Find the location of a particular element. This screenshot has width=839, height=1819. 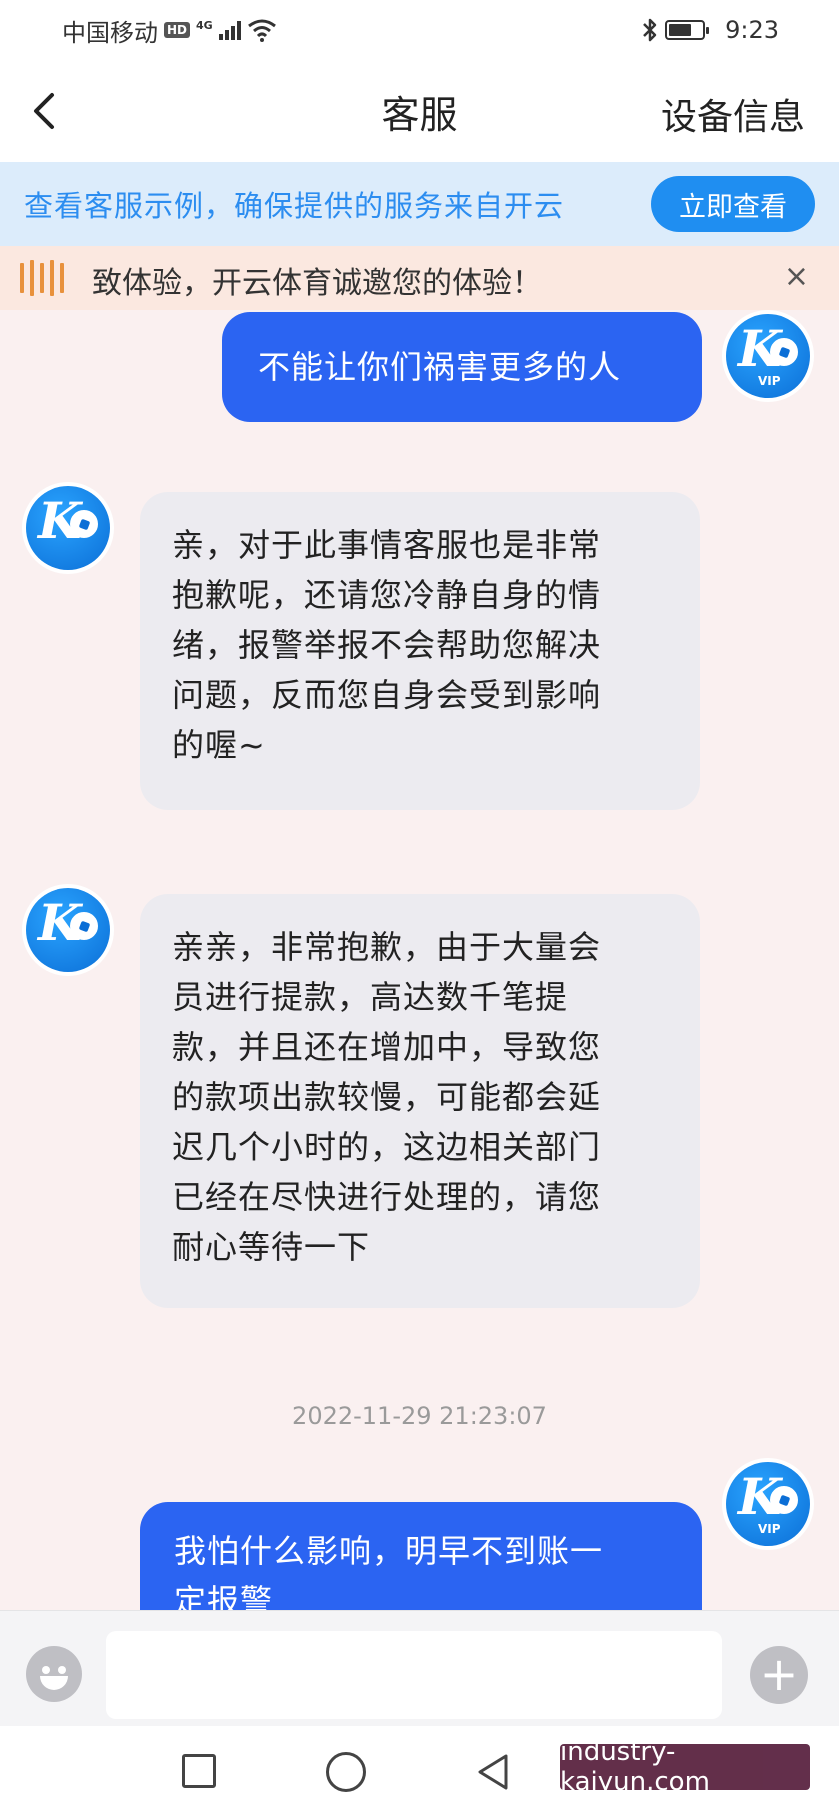

message-line: 耐心等待一下 is located at coordinates (271, 1247).